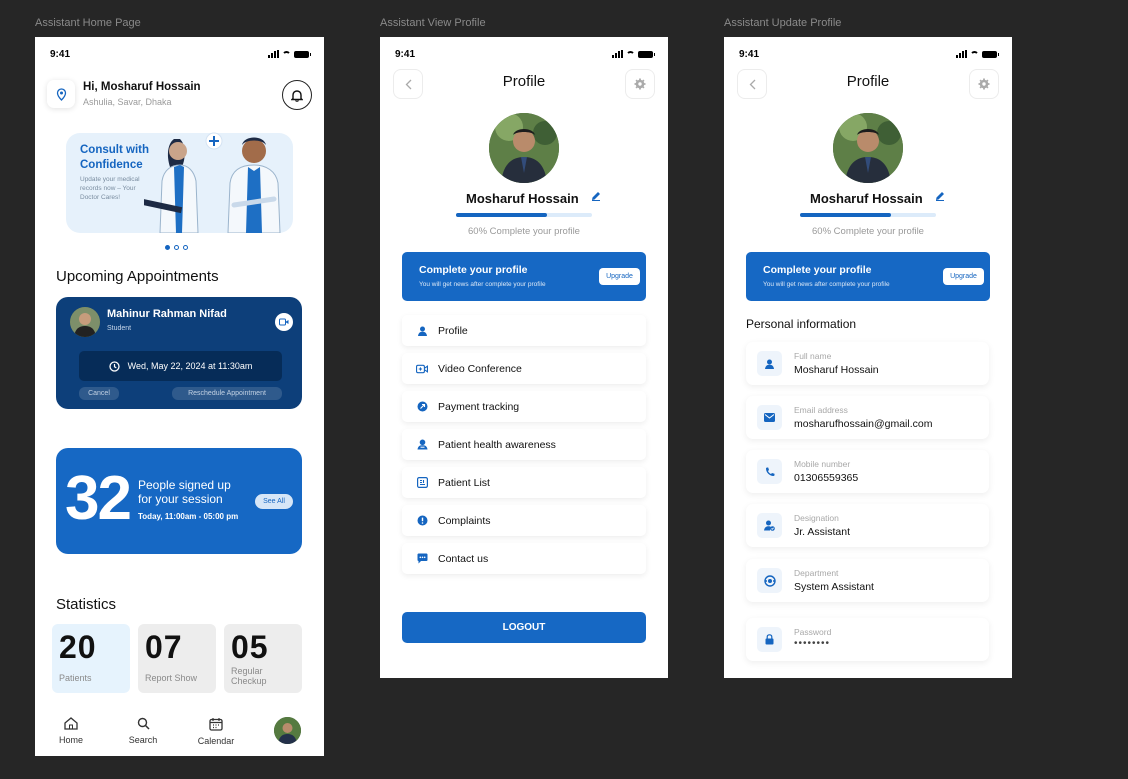 This screenshot has width=1128, height=779. What do you see at coordinates (284, 322) in the screenshot?
I see `video-call-icon` at bounding box center [284, 322].